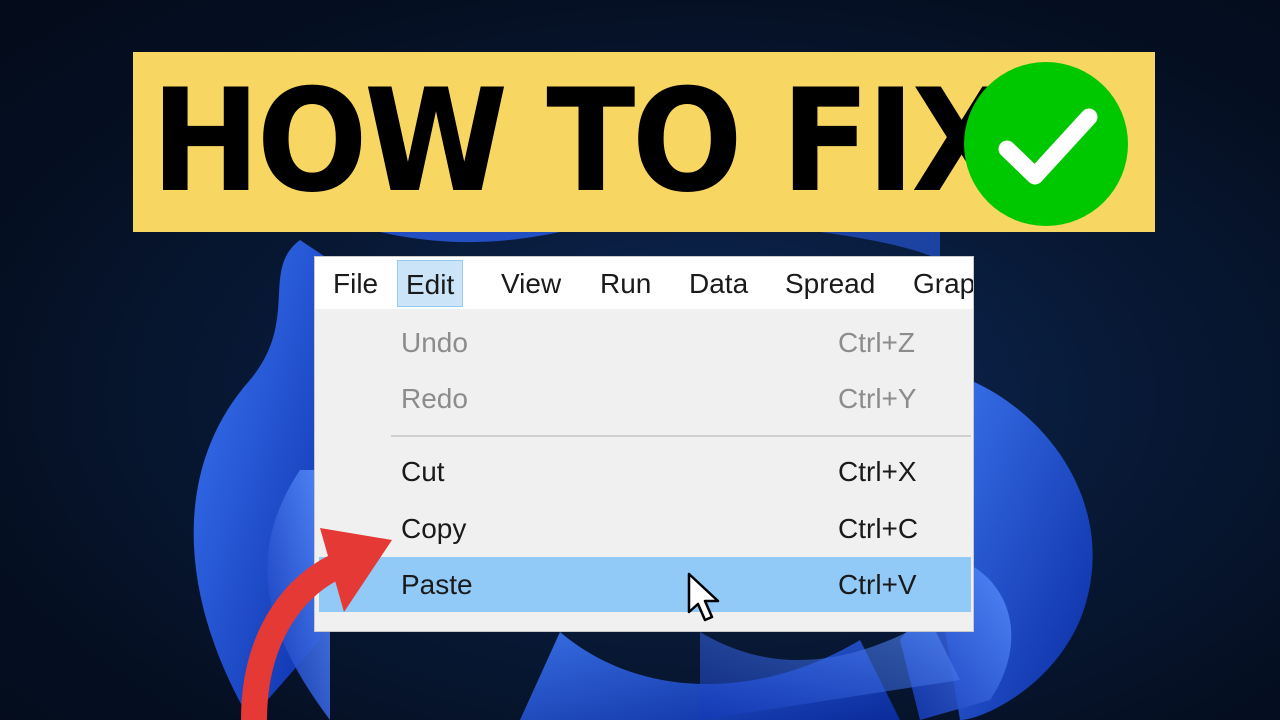 This screenshot has width=1280, height=720. I want to click on menu-data: Data, so click(718, 283).